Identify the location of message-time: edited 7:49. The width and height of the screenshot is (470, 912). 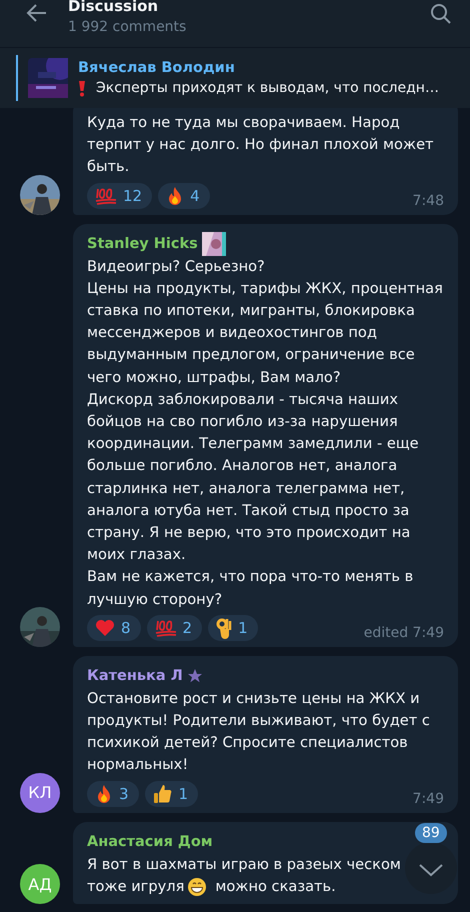
(404, 632).